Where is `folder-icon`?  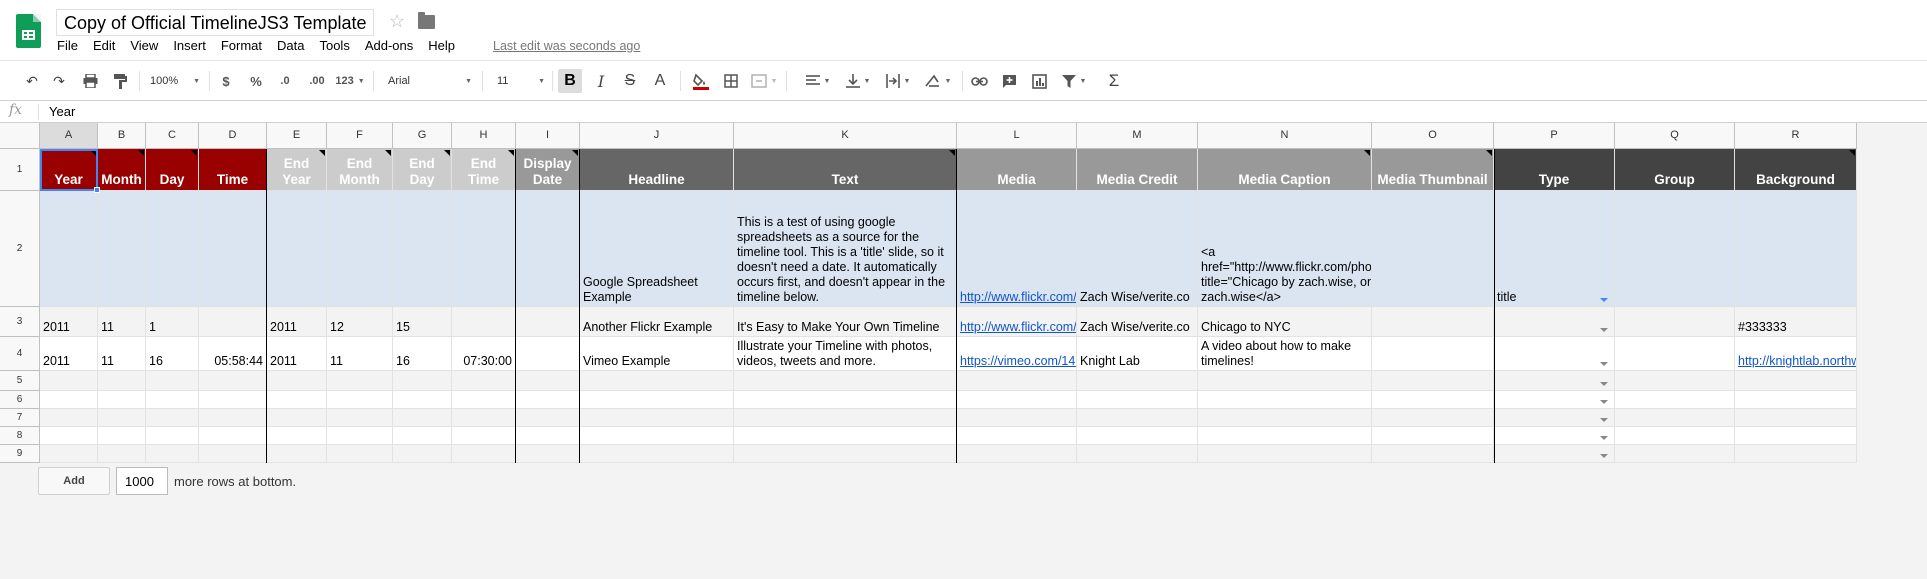
folder-icon is located at coordinates (426, 20).